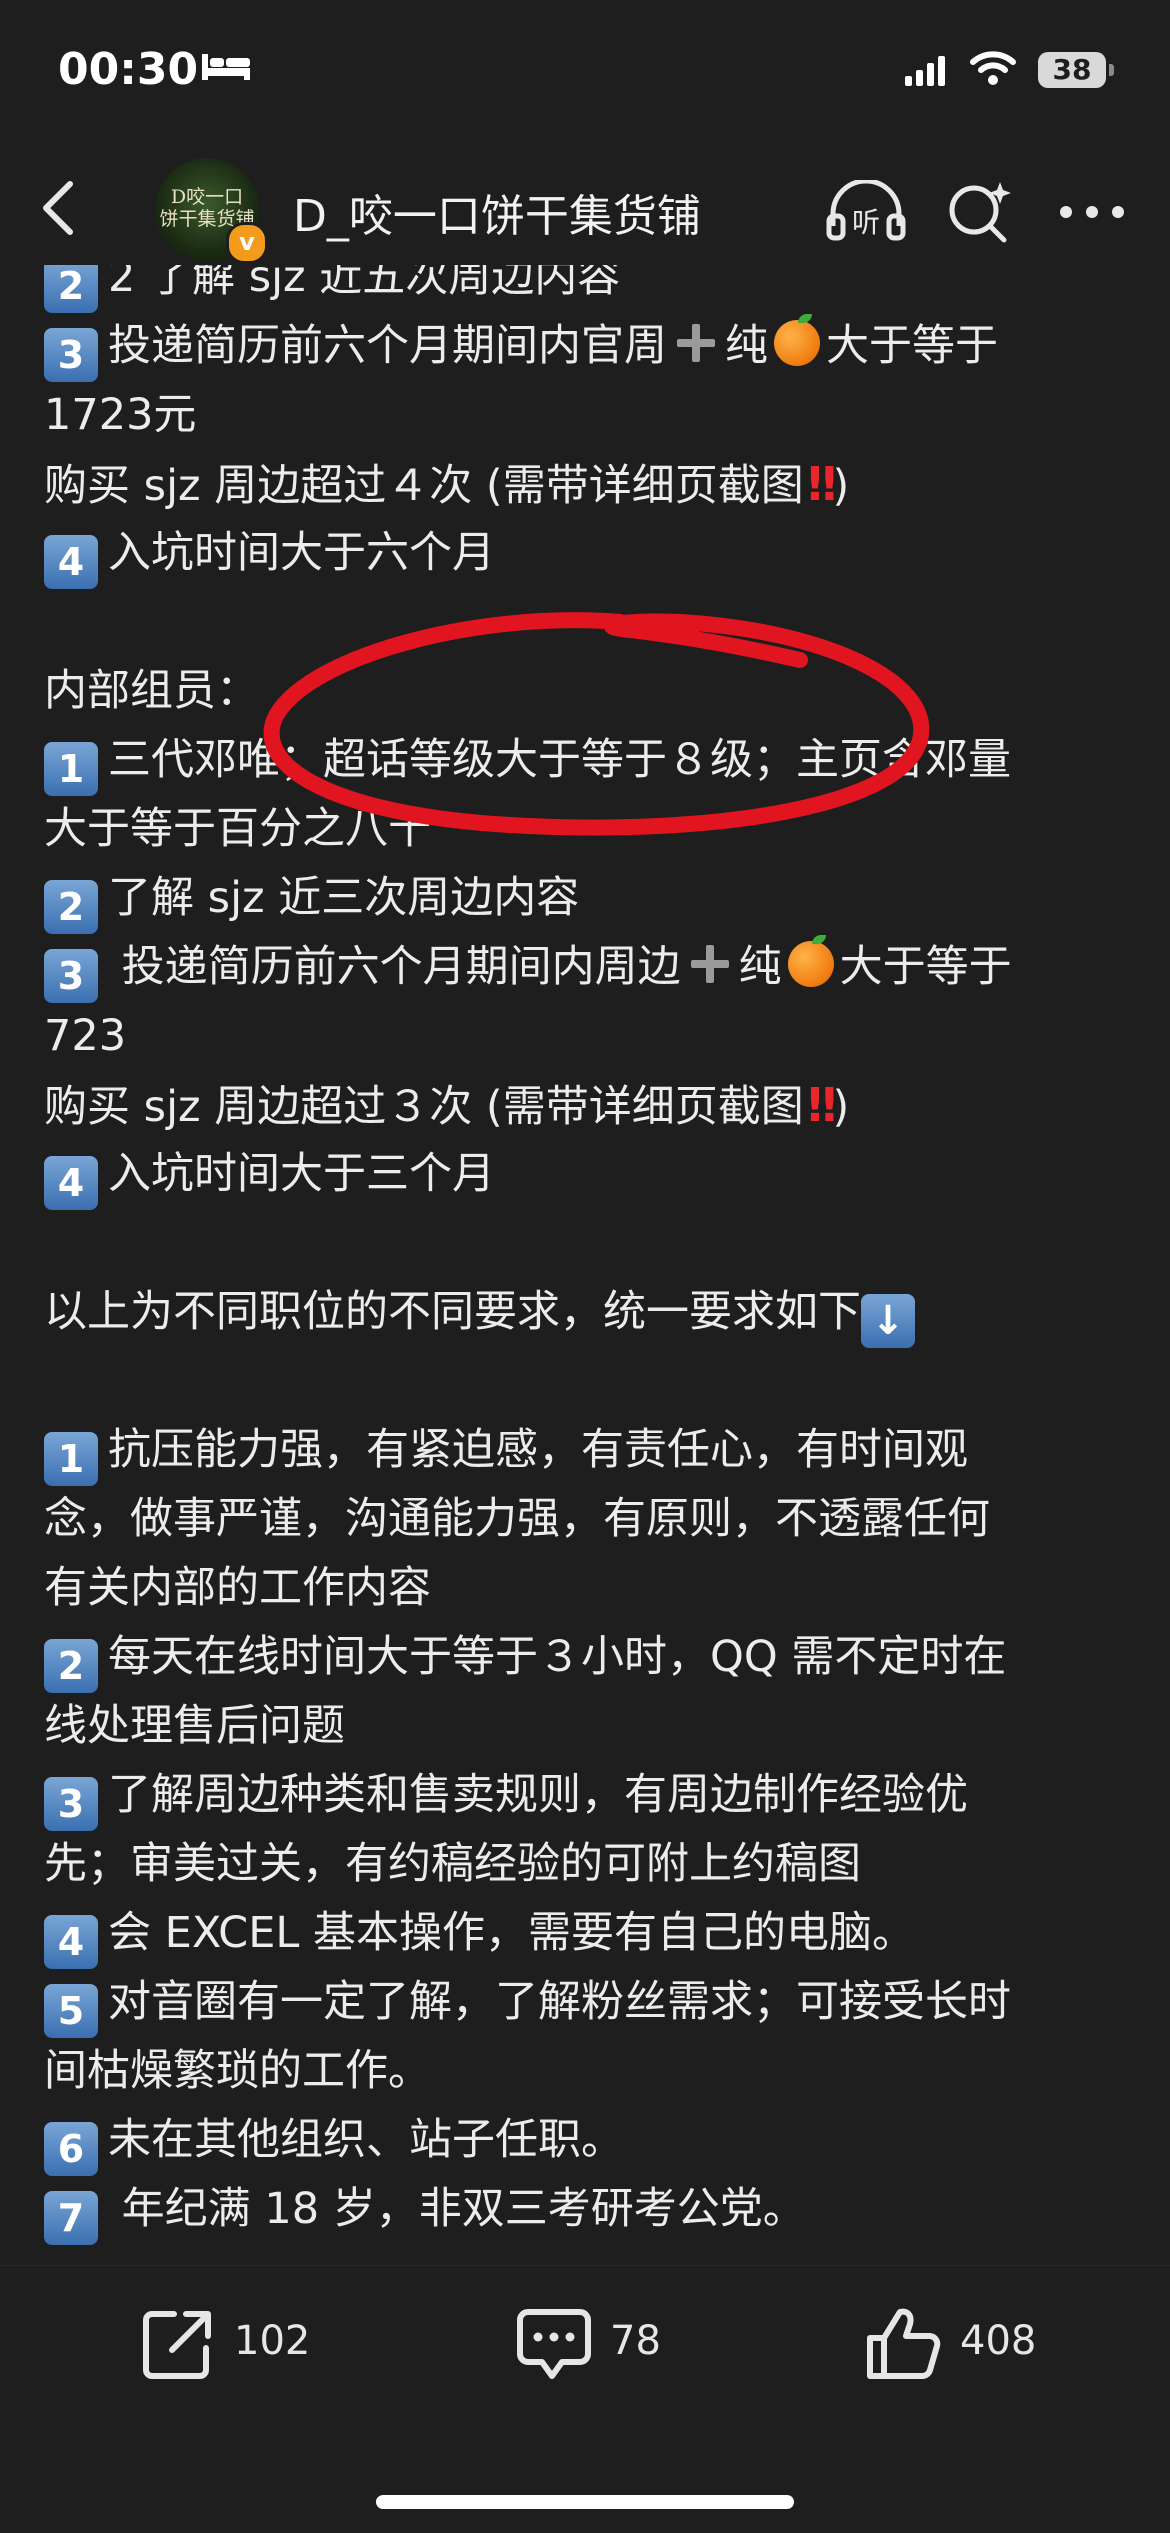 Image resolution: width=1170 pixels, height=2533 pixels. Describe the element at coordinates (177, 2345) in the screenshot. I see `share-icon` at that location.